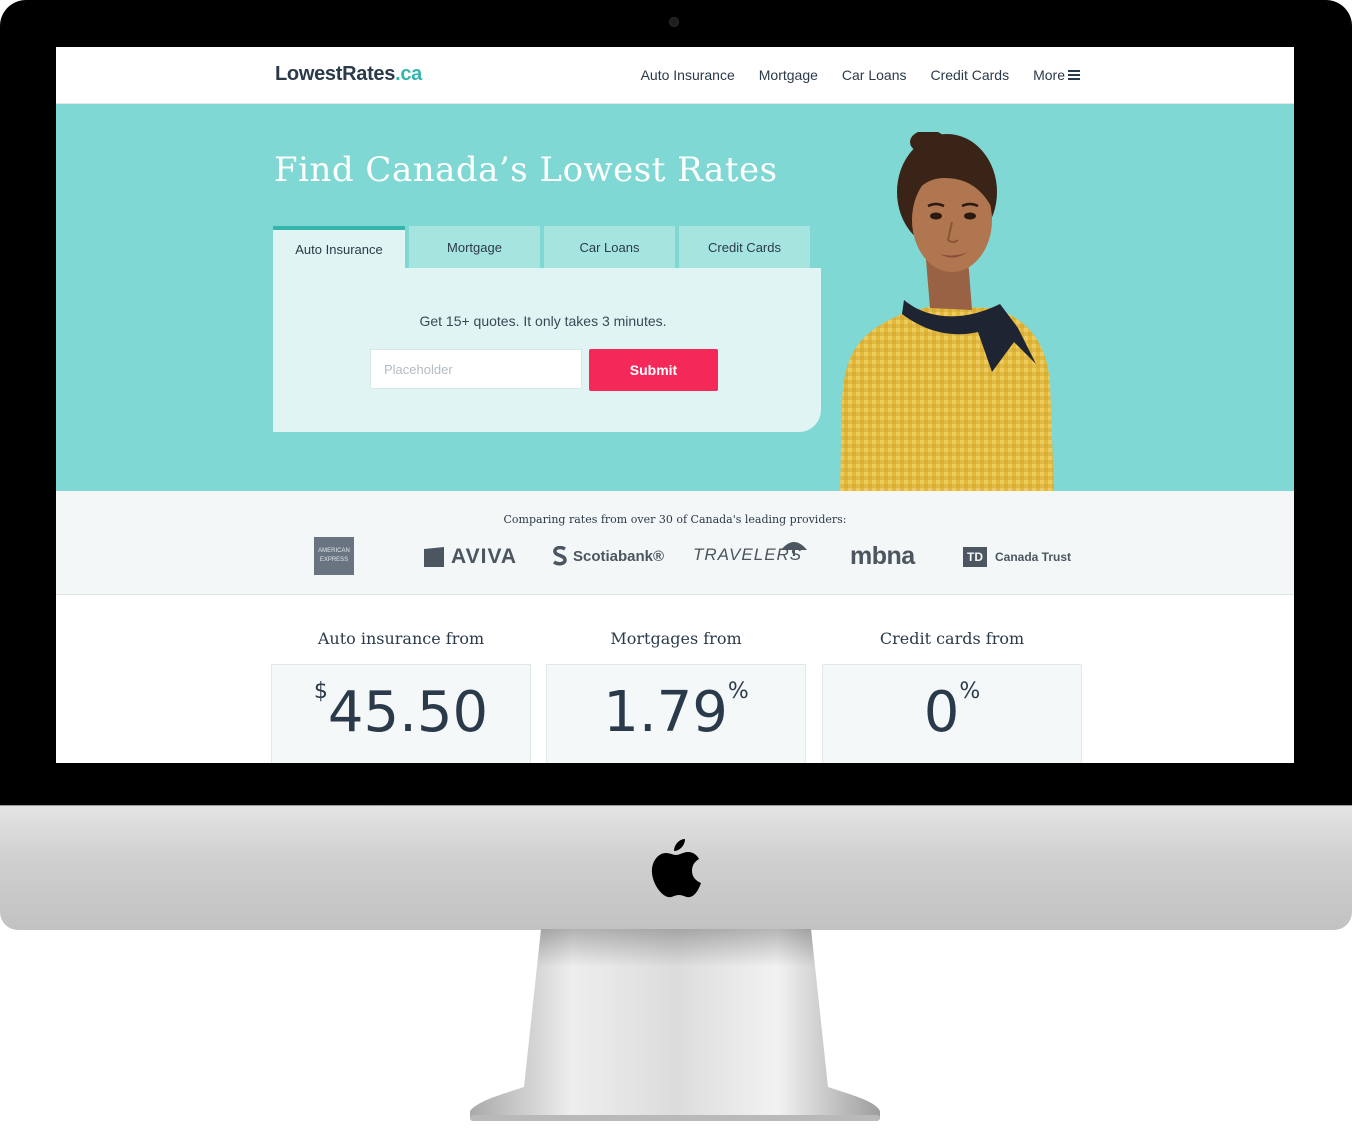 Image resolution: width=1352 pixels, height=1134 pixels. I want to click on rate-box: 1.79%, so click(676, 713).